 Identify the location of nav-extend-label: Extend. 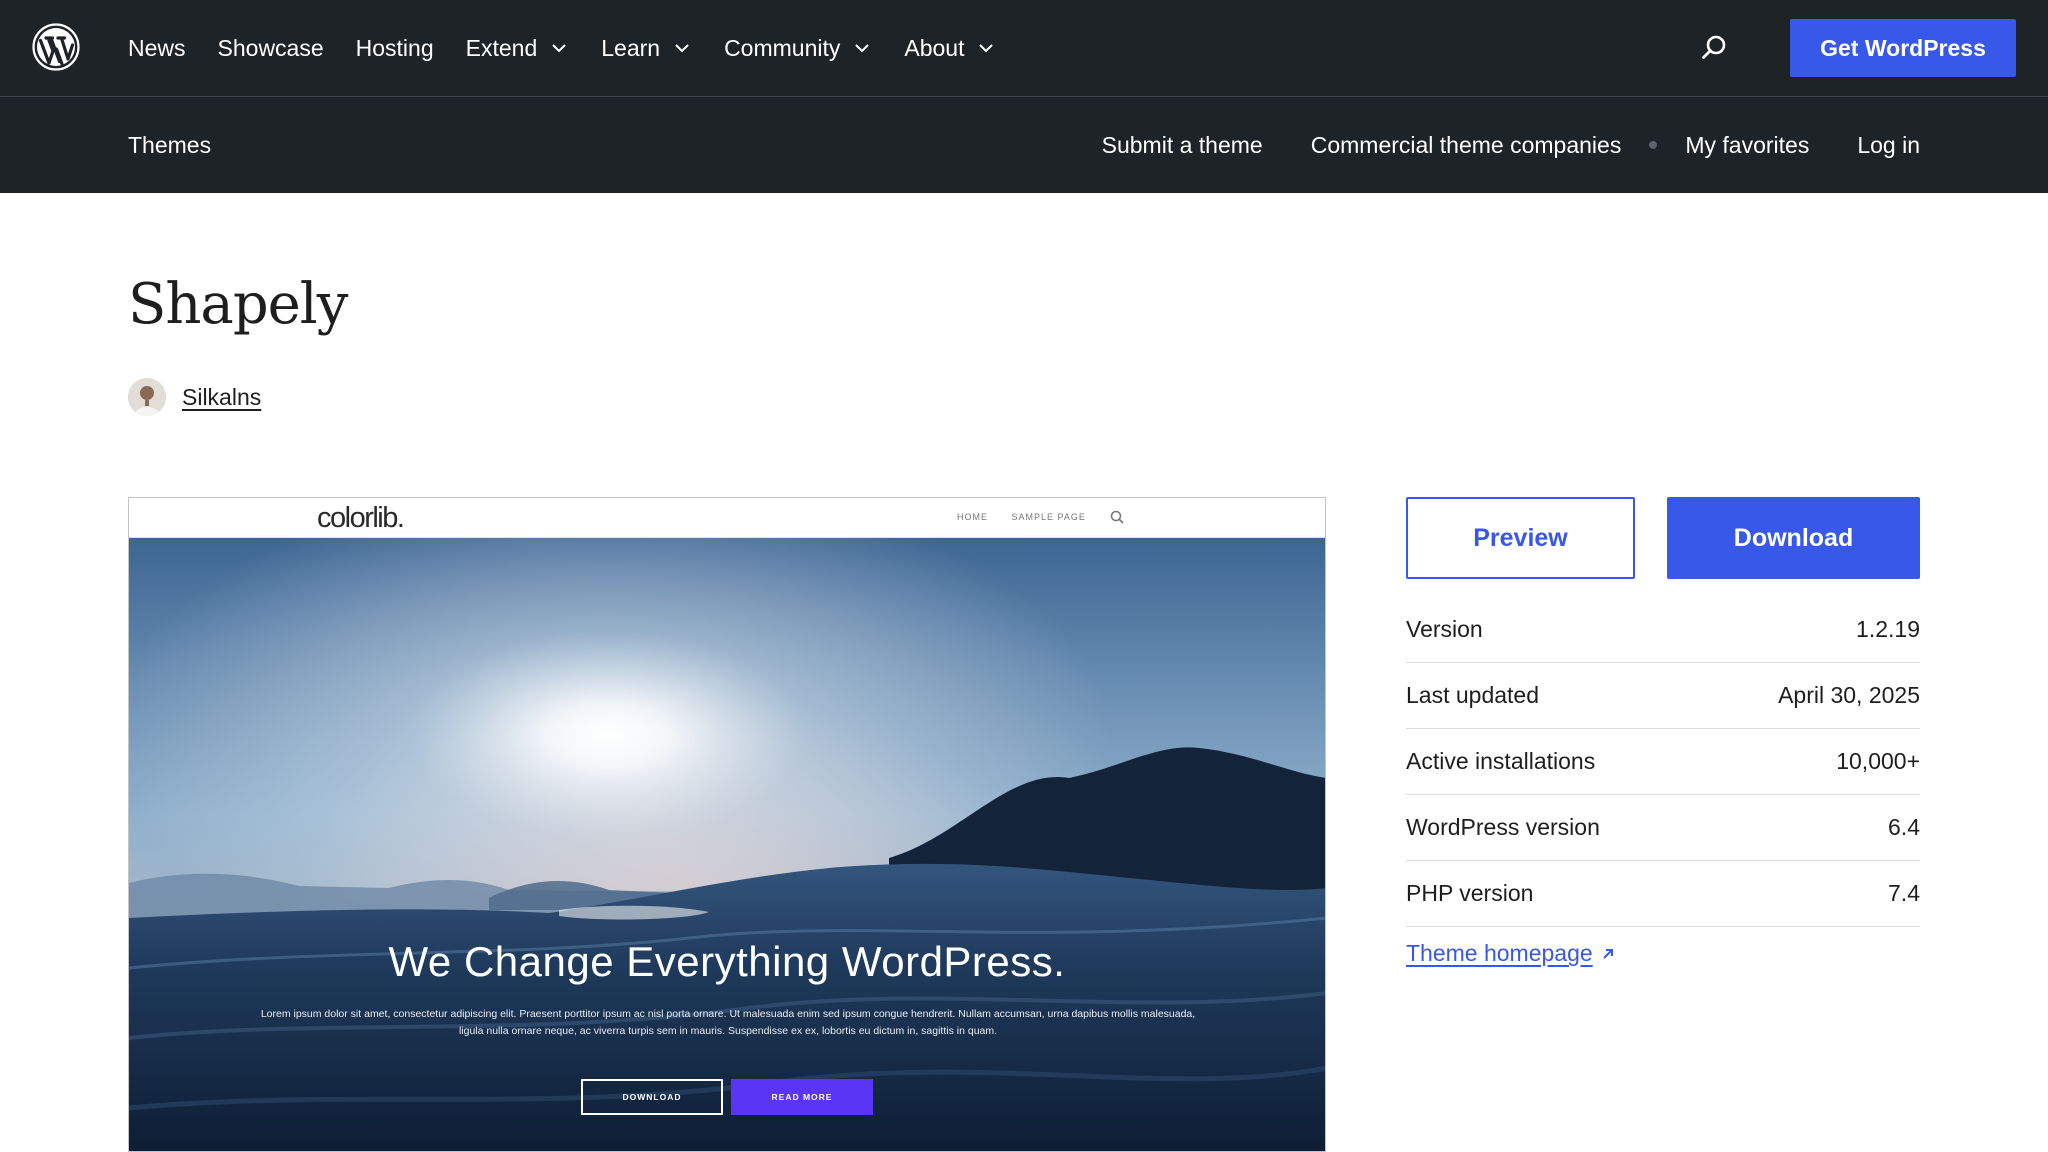
(501, 47).